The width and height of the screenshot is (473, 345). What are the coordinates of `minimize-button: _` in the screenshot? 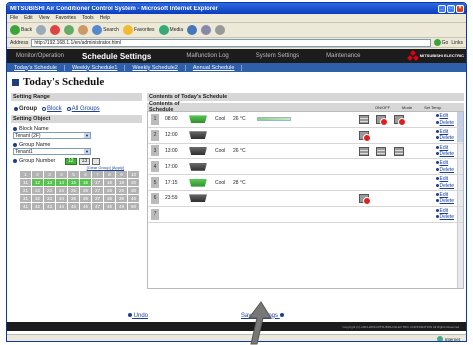 It's located at (442, 8).